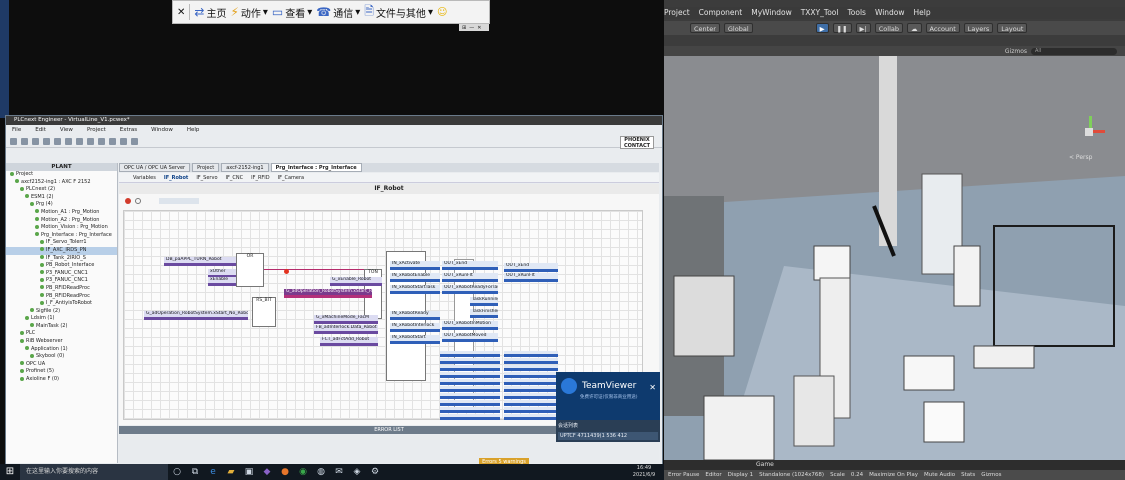 The height and width of the screenshot is (480, 1125). Describe the element at coordinates (531, 267) in the screenshot. I see `var-out-8: OUT_xEnd` at that location.